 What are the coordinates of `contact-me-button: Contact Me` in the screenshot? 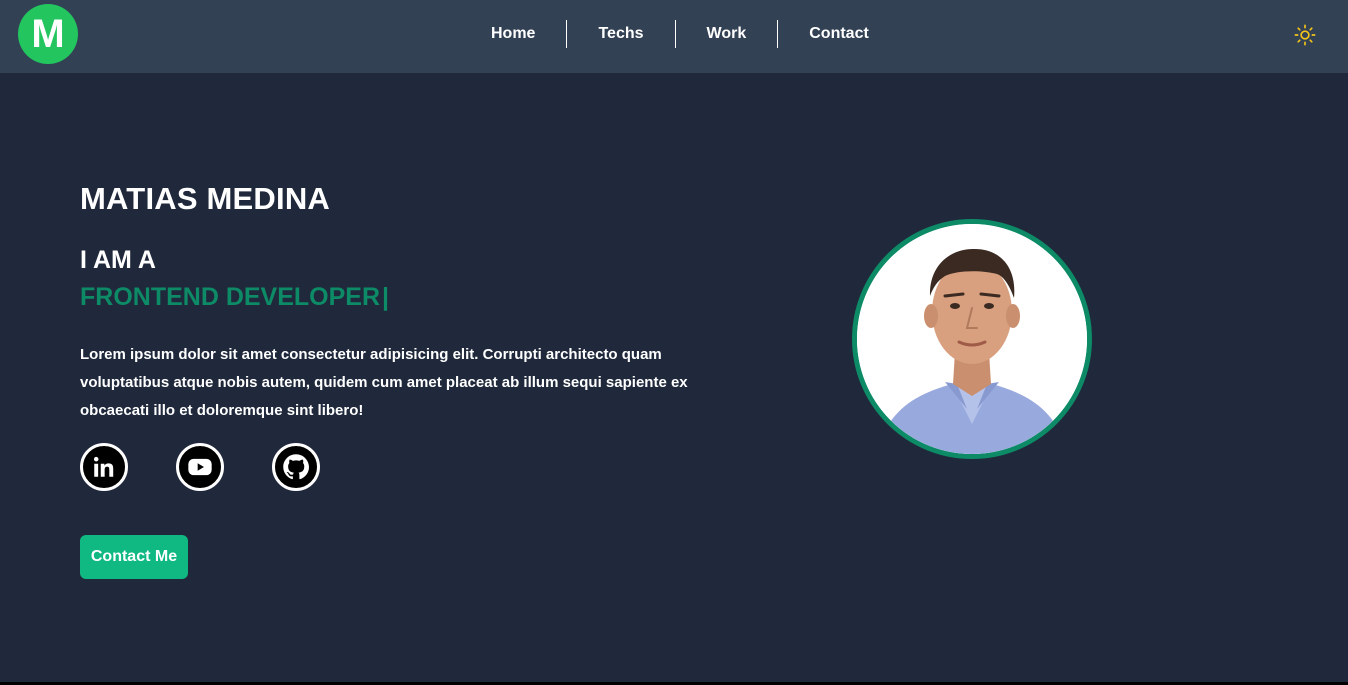 It's located at (134, 557).